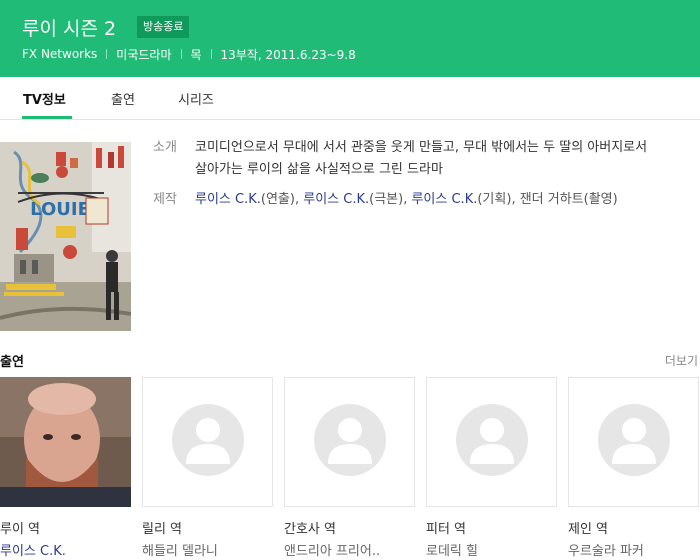  Describe the element at coordinates (600, 199) in the screenshot. I see `credit-role: (촬영)` at that location.